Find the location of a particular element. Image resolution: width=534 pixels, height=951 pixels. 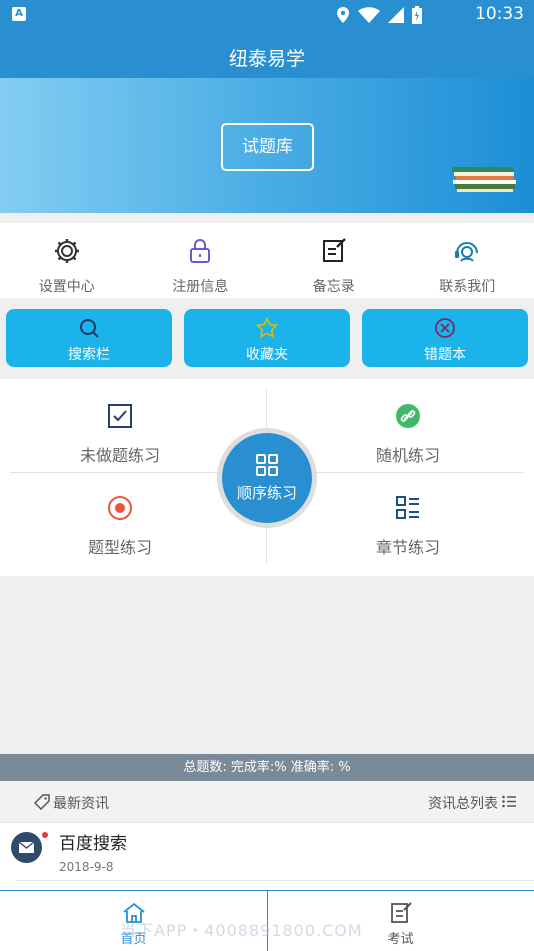

search-button: 搜索栏 is located at coordinates (89, 338).